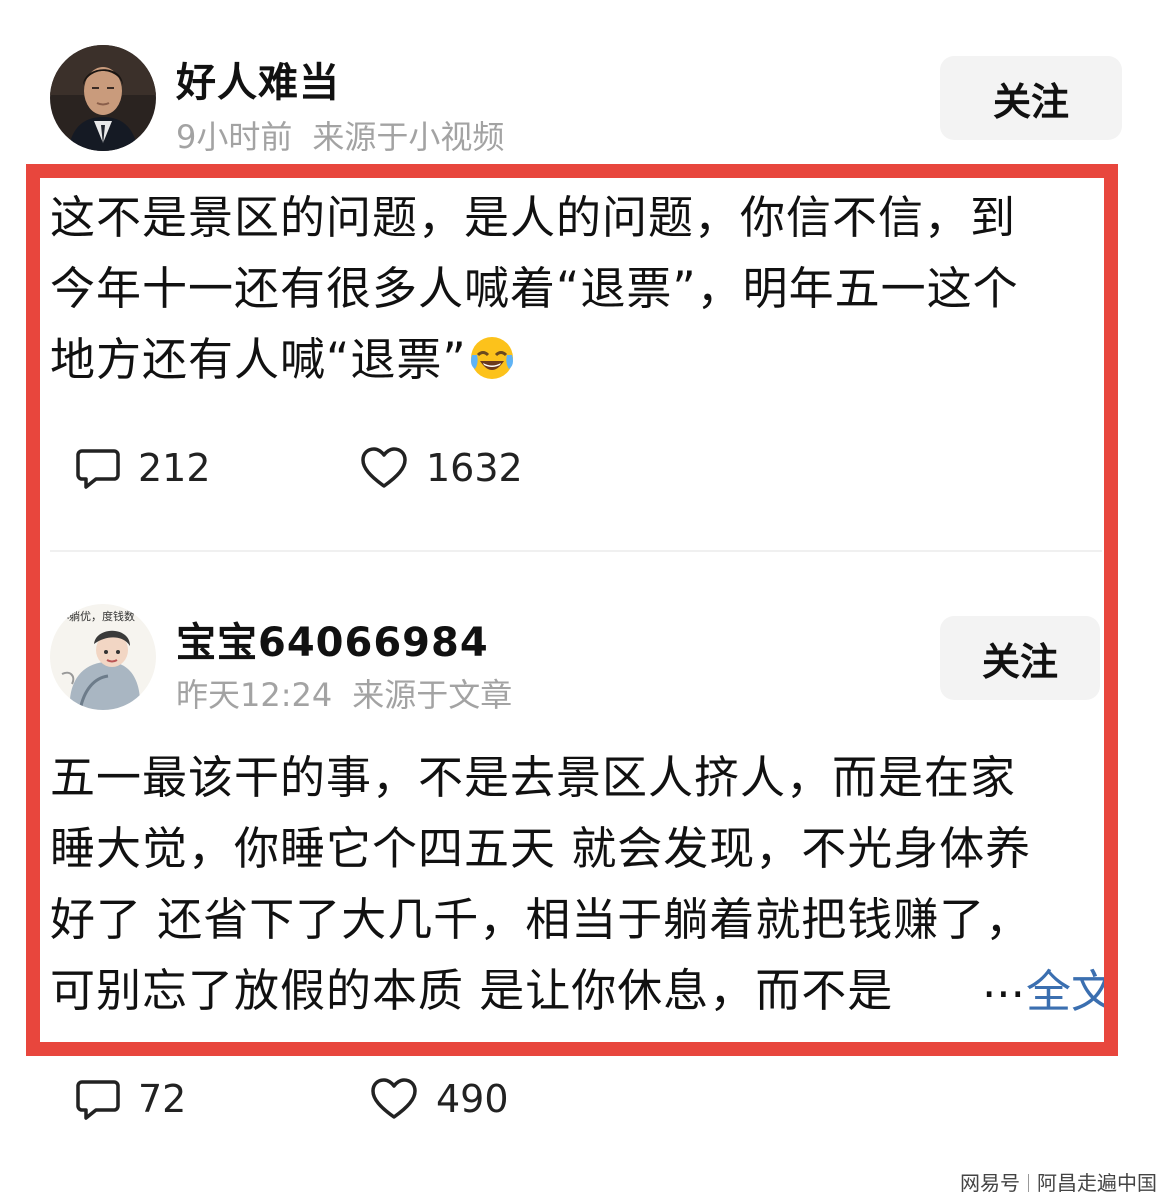 Image resolution: width=1169 pixels, height=1204 pixels. I want to click on comment-stat-post2: 72, so click(131, 1099).